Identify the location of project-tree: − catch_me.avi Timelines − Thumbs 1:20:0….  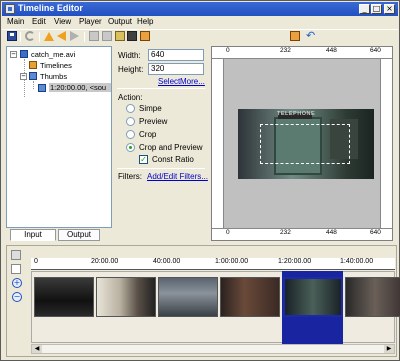
(59, 137).